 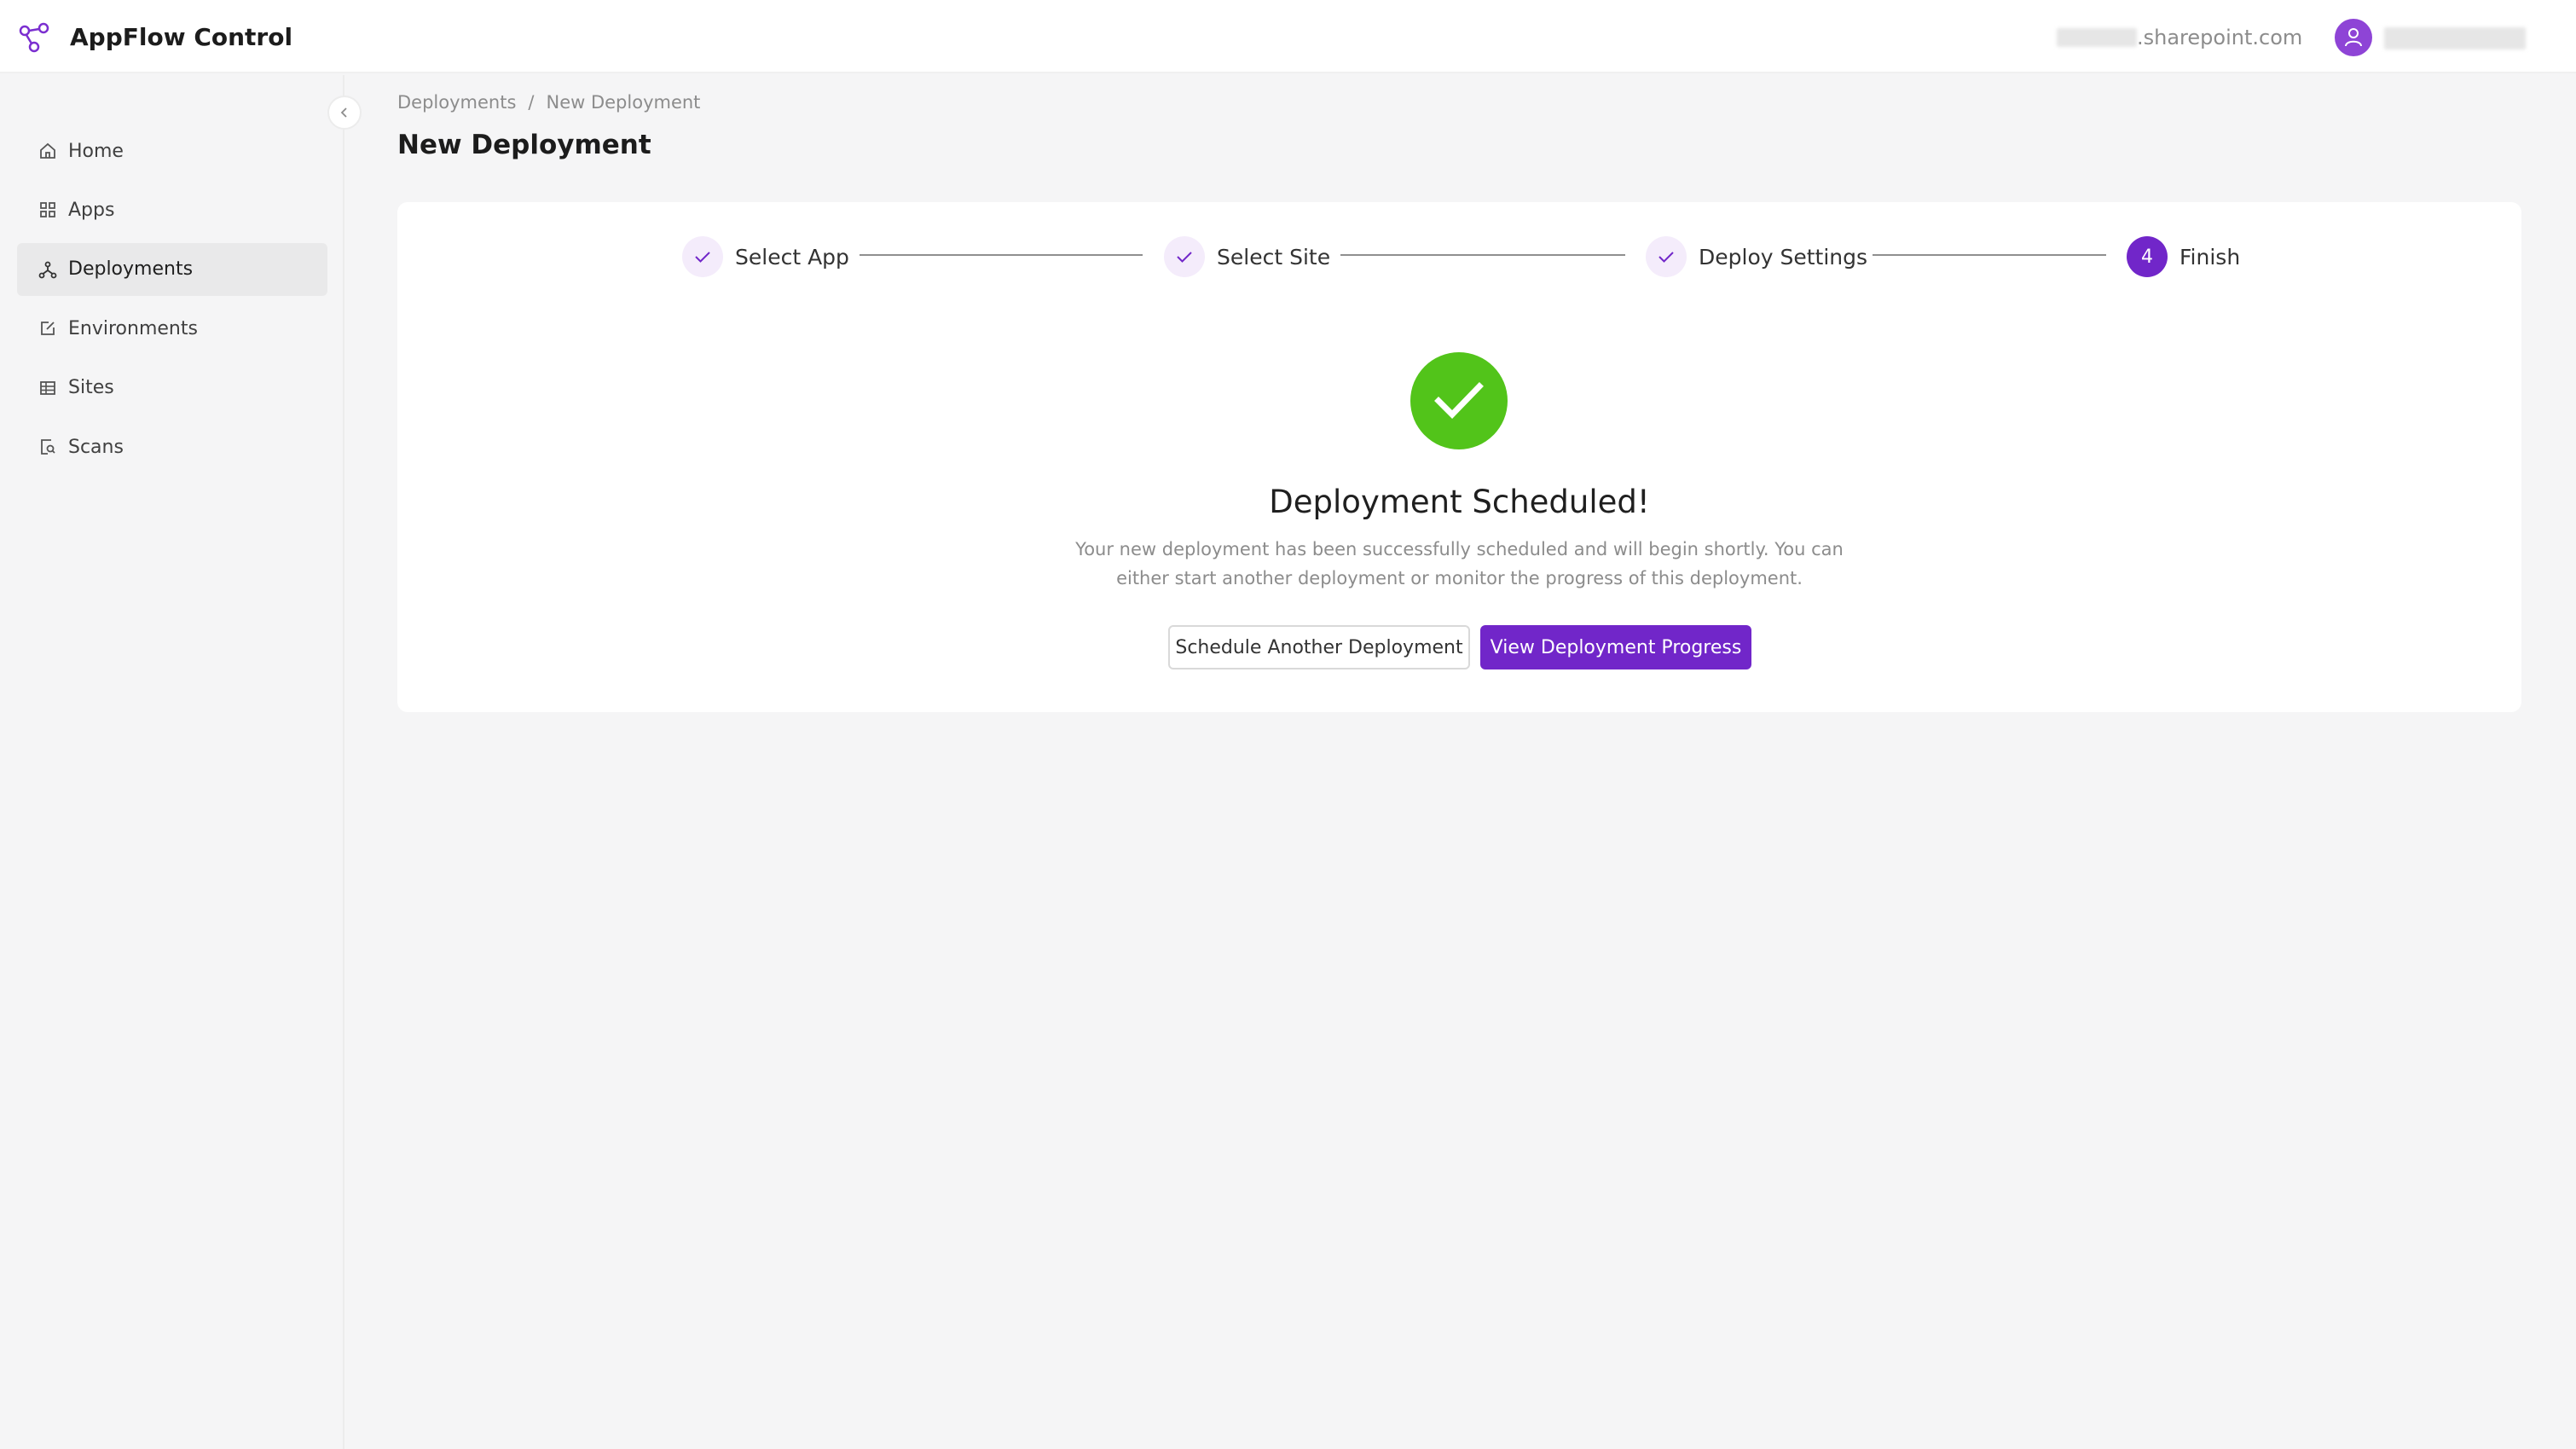 I want to click on user-icon, so click(x=2353, y=37).